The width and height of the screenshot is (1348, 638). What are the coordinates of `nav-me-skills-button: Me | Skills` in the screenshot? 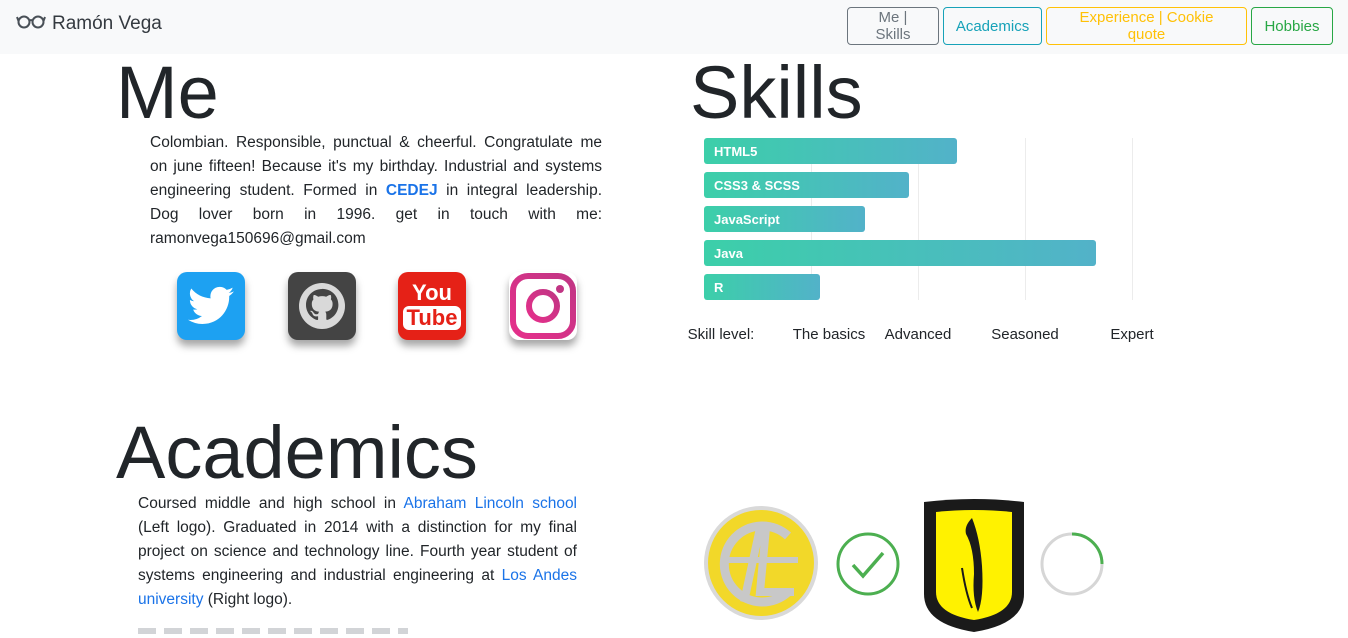 It's located at (893, 26).